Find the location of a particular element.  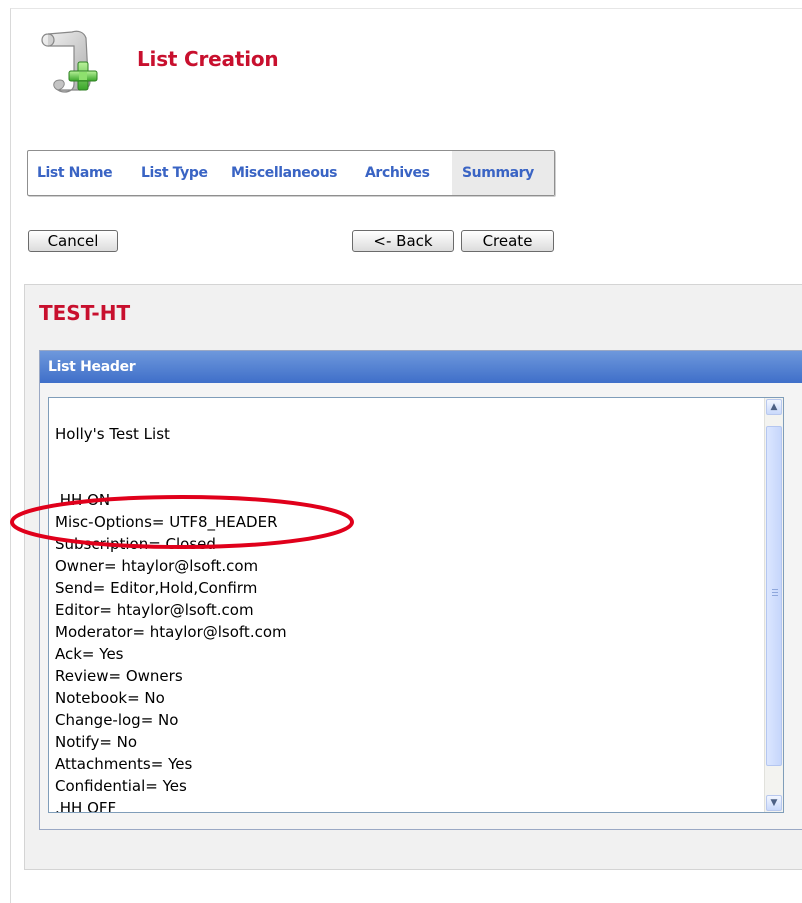

page-title: List Creation is located at coordinates (208, 59).